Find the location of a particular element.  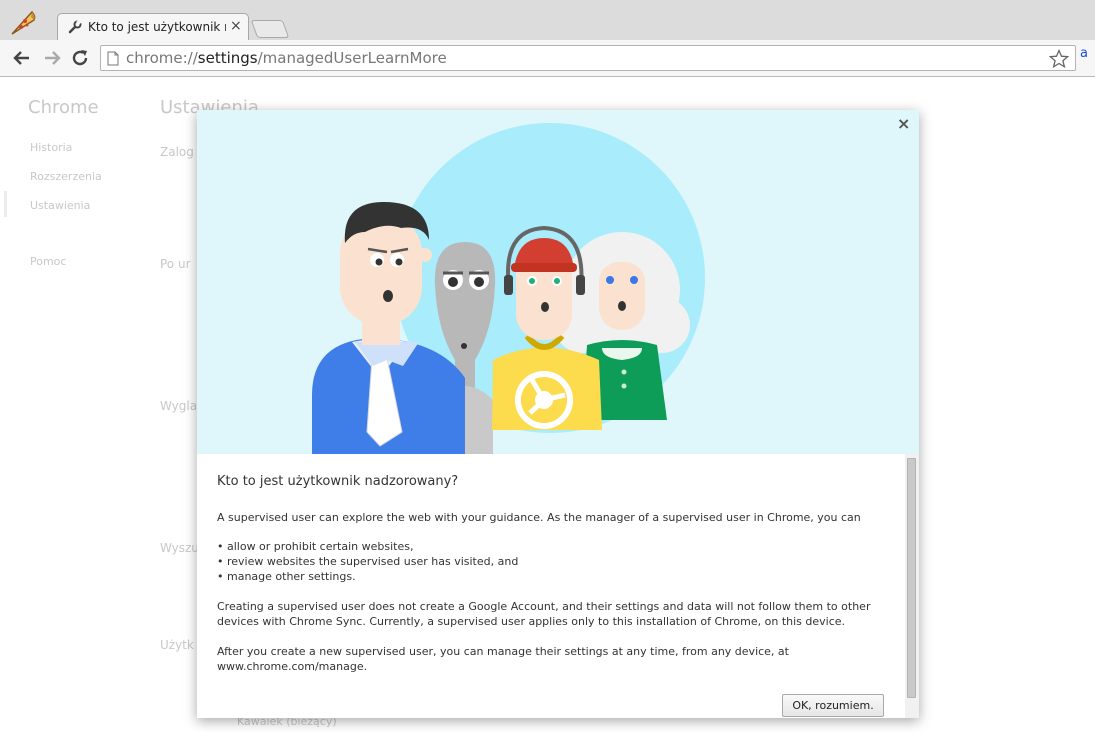

section-signin: Zalog is located at coordinates (177, 152).